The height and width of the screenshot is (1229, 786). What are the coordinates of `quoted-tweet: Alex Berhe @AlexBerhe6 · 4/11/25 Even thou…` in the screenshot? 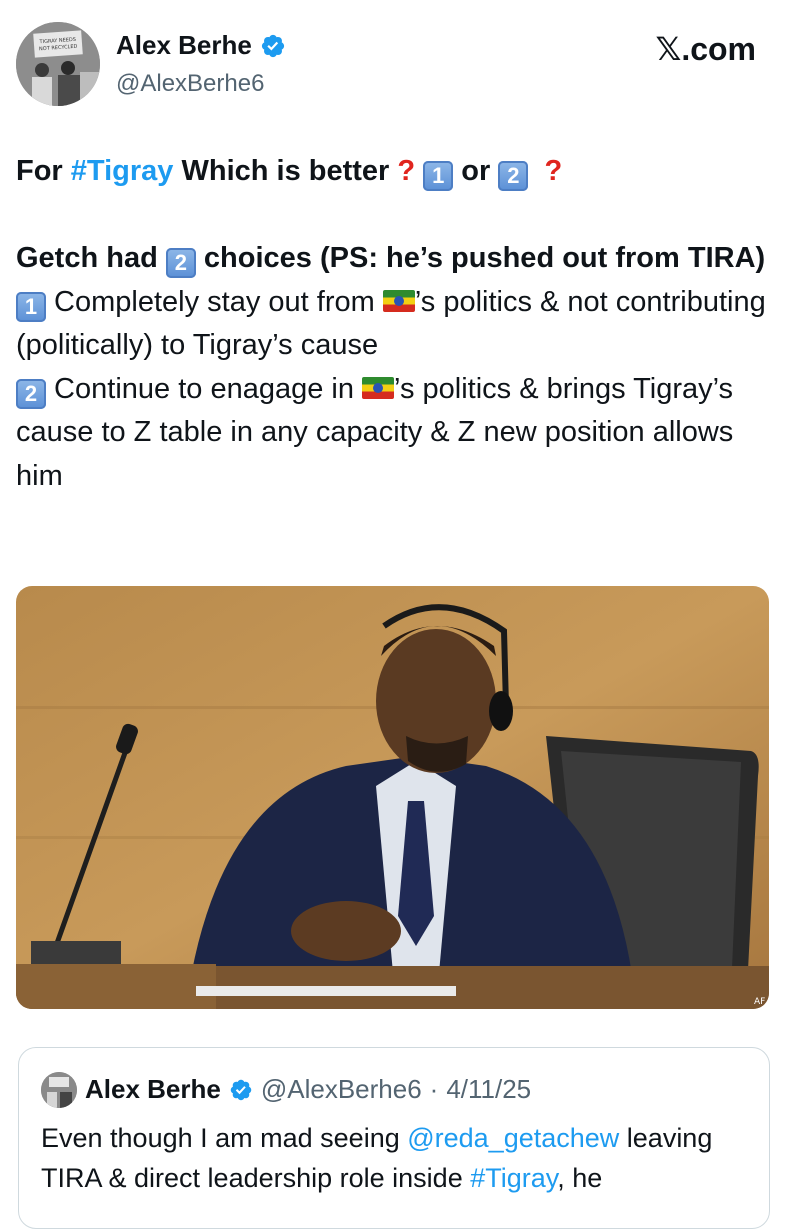 It's located at (394, 1138).